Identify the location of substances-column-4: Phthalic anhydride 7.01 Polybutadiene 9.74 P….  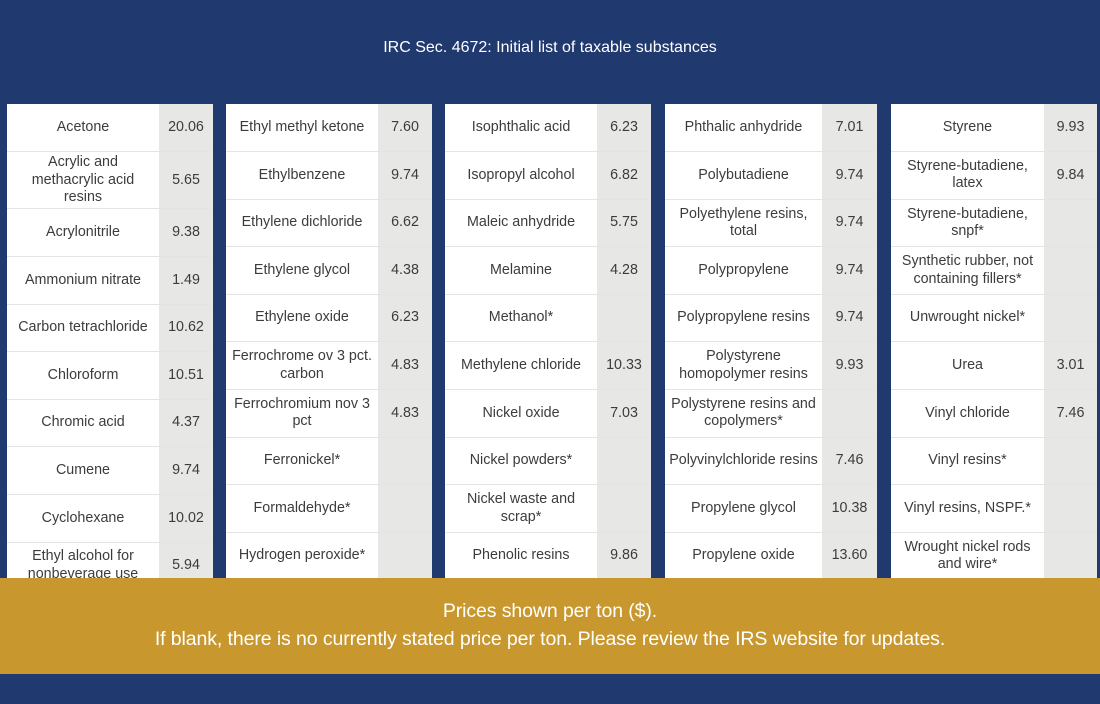
(771, 341).